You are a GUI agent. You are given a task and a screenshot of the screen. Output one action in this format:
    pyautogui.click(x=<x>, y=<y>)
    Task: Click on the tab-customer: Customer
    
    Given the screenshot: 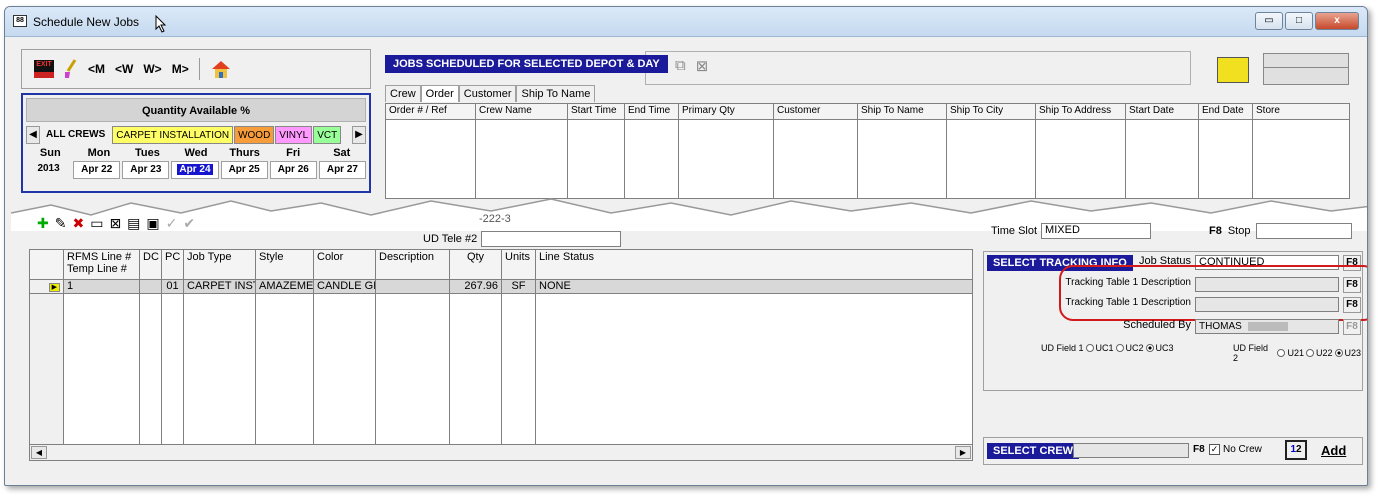 What is the action you would take?
    pyautogui.click(x=487, y=93)
    